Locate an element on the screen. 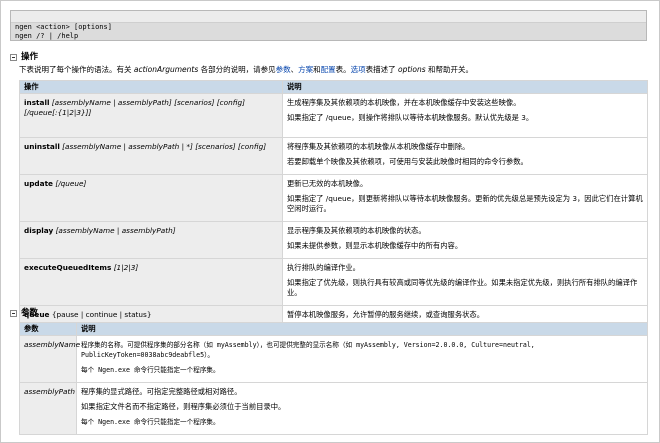 The image size is (660, 443). action-name: update is located at coordinates (39, 183).